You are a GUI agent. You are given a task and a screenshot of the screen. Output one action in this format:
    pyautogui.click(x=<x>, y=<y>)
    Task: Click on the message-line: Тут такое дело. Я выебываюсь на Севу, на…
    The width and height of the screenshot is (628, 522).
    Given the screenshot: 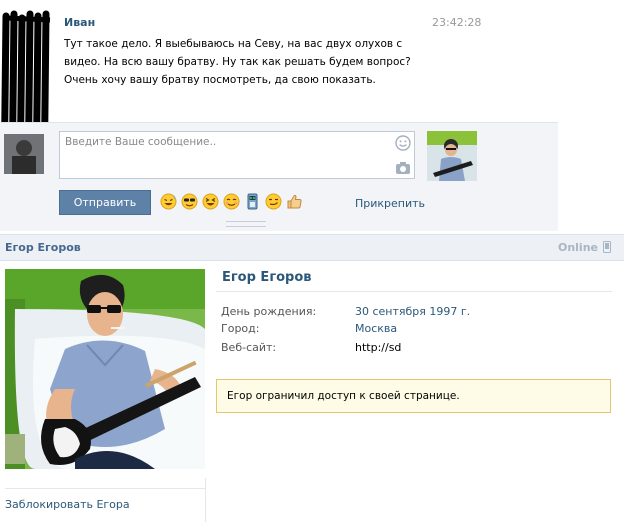 What is the action you would take?
    pyautogui.click(x=233, y=44)
    